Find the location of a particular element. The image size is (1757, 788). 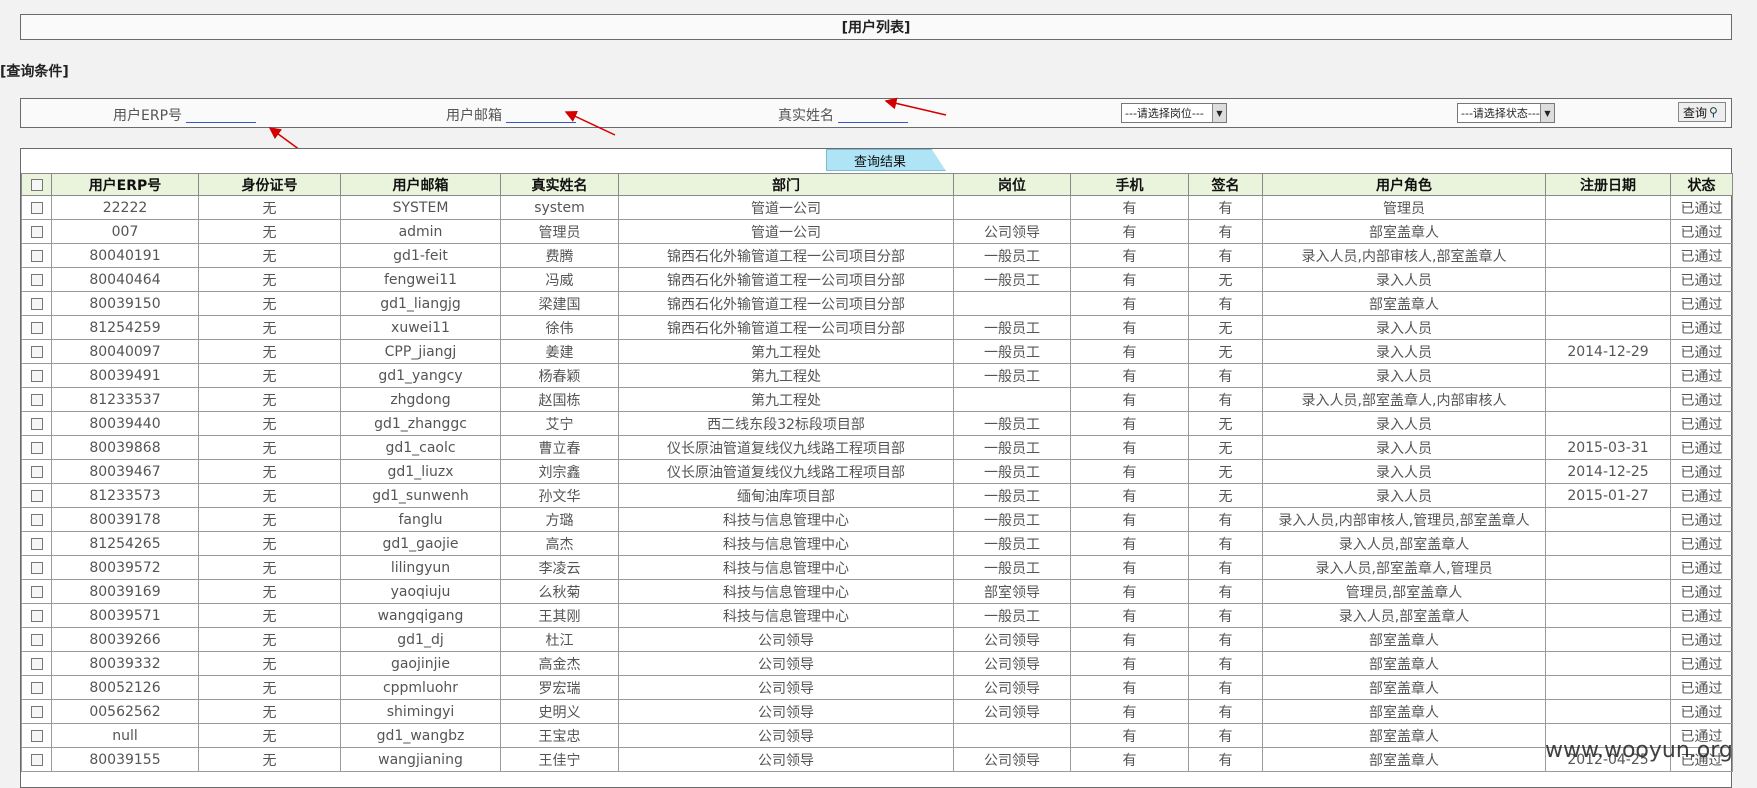

table-cell: 锦西石化外输管道工程一公司项目分部 is located at coordinates (786, 327).